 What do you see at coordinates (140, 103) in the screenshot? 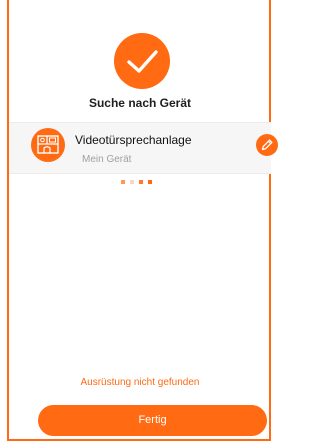
I see `page-title: Suche nach Gerät` at bounding box center [140, 103].